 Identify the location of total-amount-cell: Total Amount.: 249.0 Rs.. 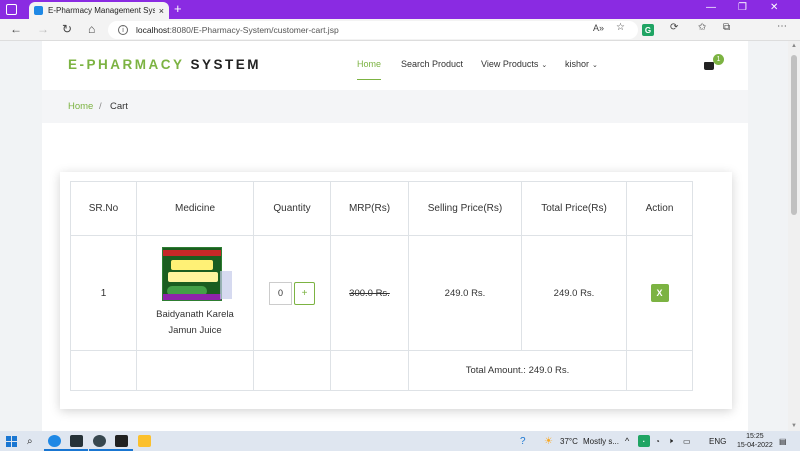
(517, 370).